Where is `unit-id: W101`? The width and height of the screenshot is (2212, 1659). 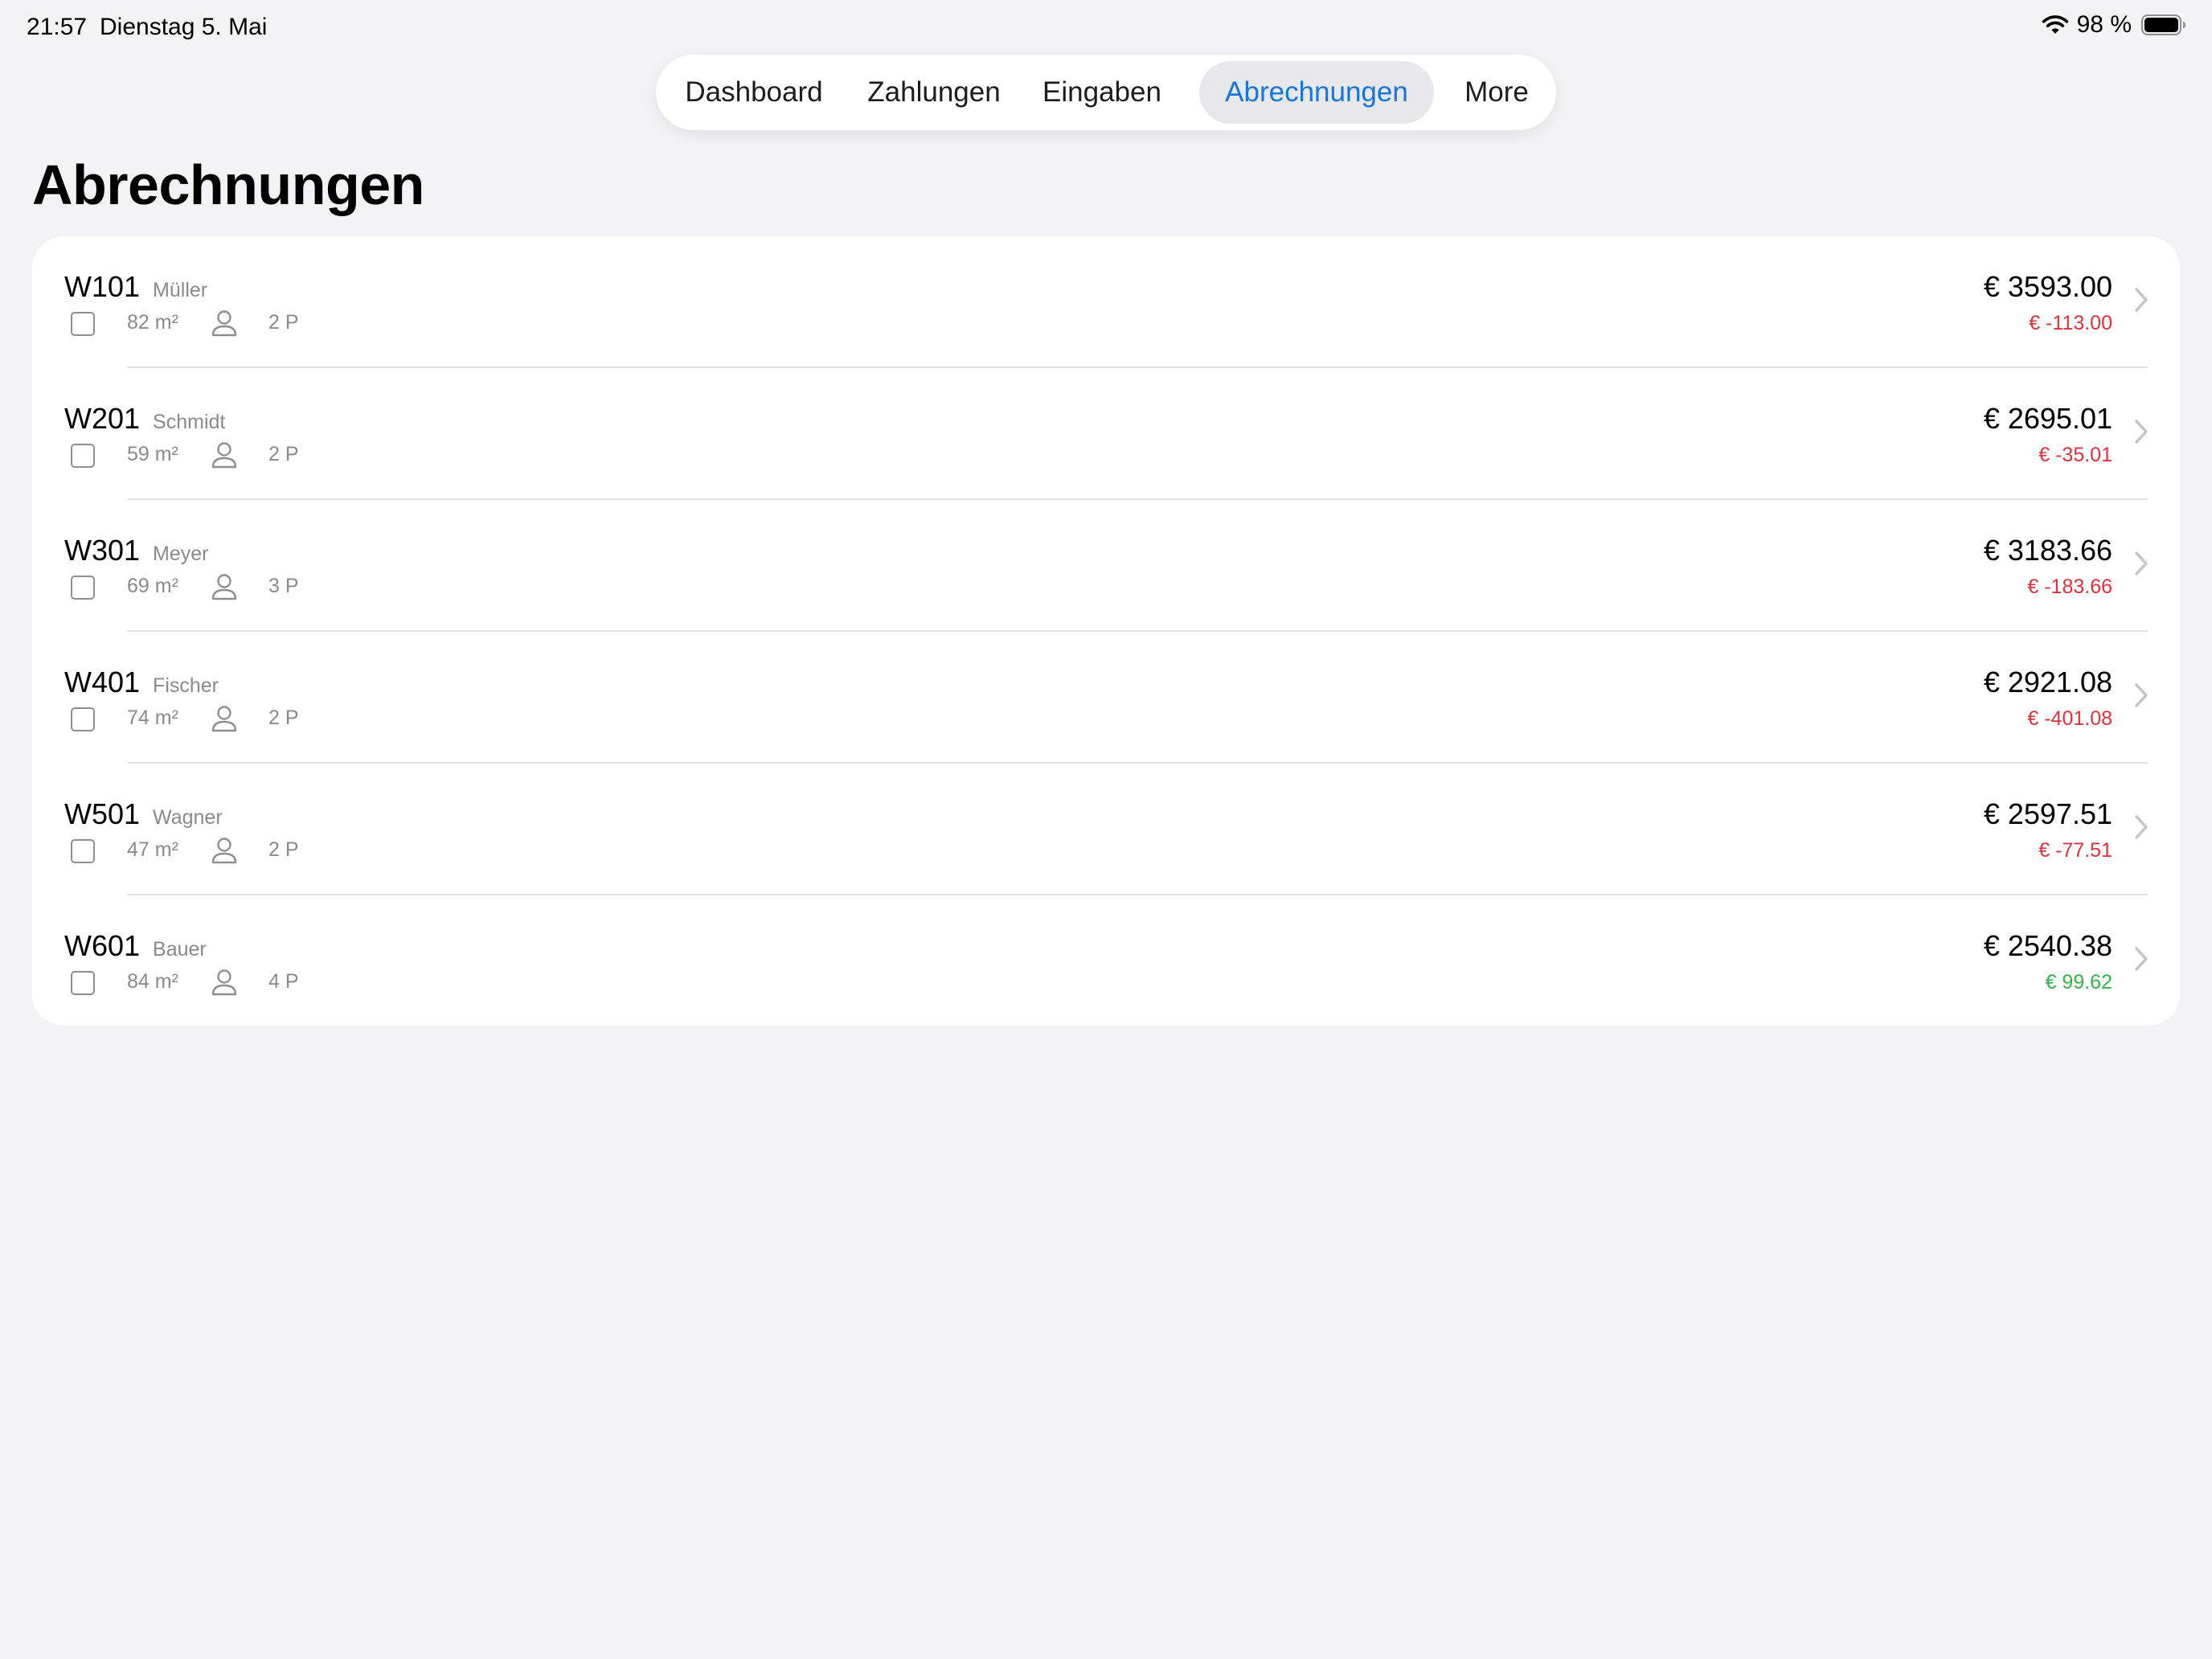
unit-id: W101 is located at coordinates (102, 286).